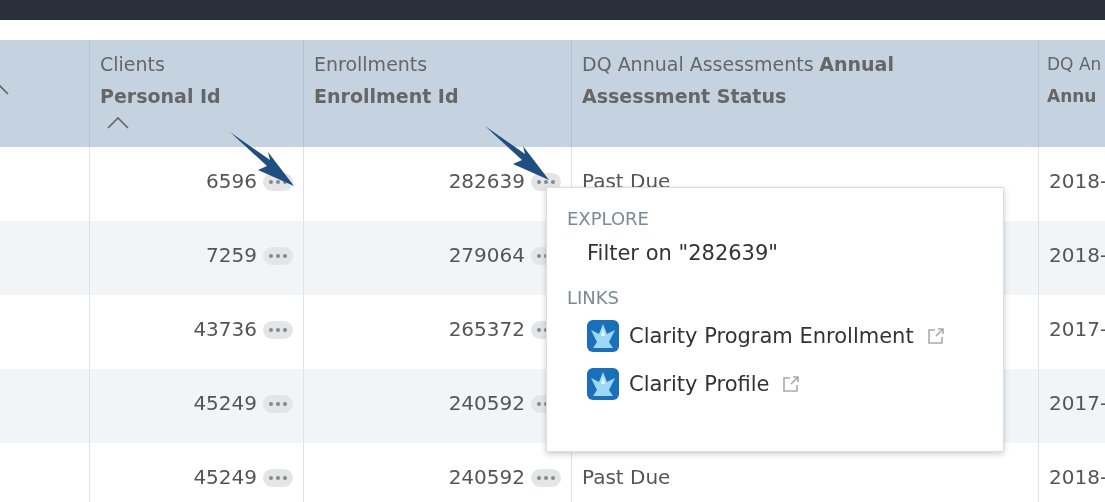 The height and width of the screenshot is (502, 1105). What do you see at coordinates (486, 255) in the screenshot?
I see `table-cell: 279064` at bounding box center [486, 255].